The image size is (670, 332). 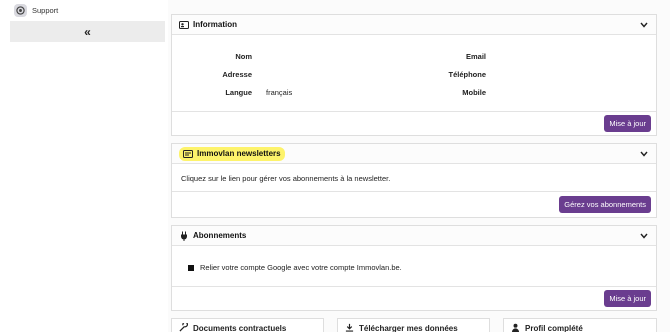 I want to click on newsletters-header: Immovlan newsletters, so click(x=414, y=154).